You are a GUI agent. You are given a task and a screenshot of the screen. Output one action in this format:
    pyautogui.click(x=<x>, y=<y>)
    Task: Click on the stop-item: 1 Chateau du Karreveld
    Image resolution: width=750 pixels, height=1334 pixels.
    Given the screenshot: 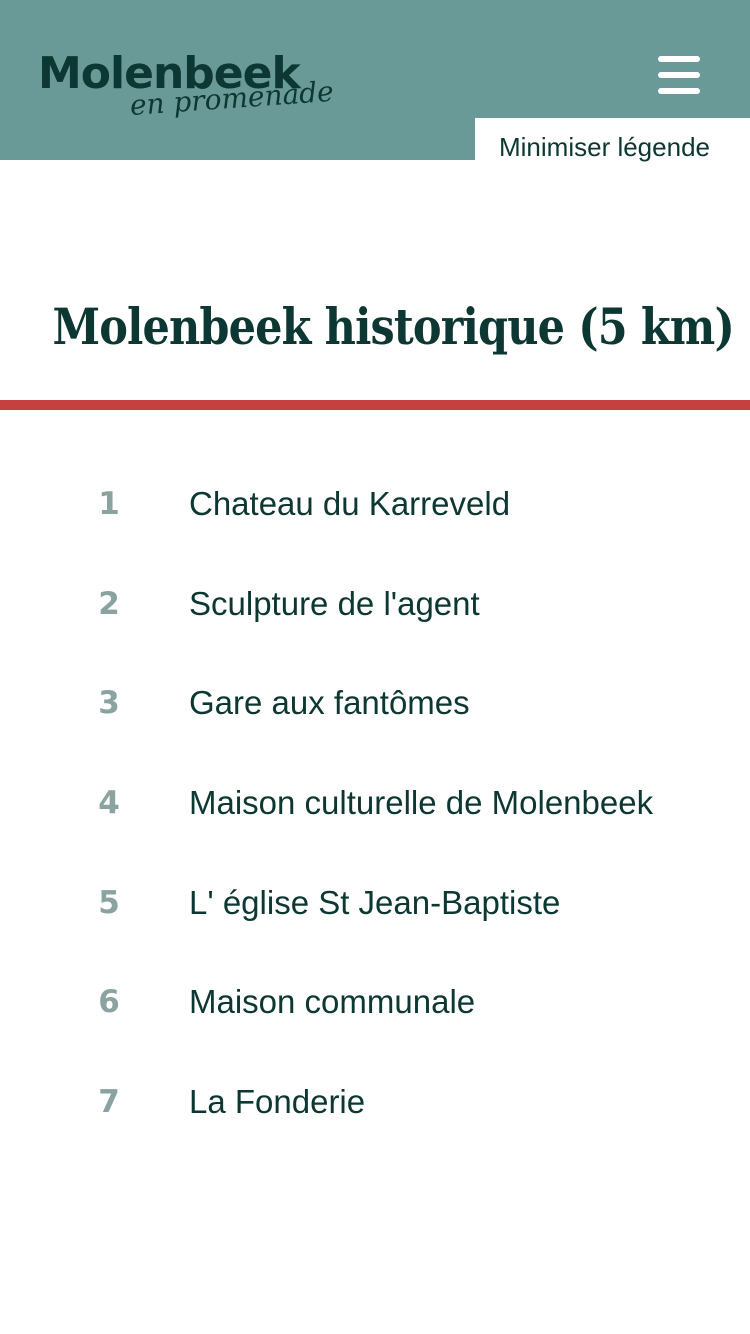 What is the action you would take?
    pyautogui.click(x=375, y=505)
    